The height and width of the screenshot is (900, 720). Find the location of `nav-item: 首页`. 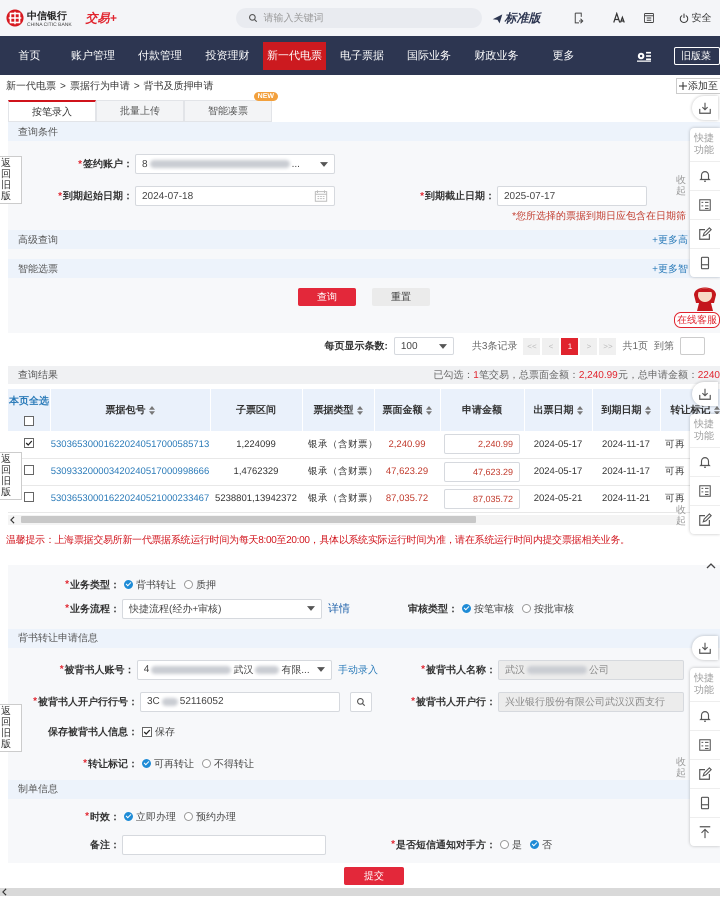

nav-item: 首页 is located at coordinates (30, 56).